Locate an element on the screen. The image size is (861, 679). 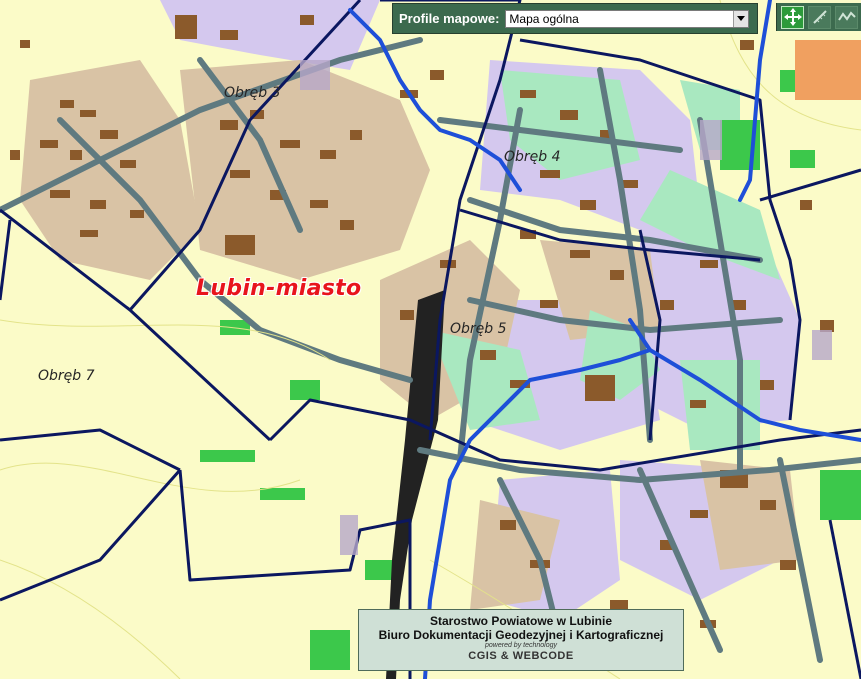
profile-select: Mapa ogólna is located at coordinates (627, 18).